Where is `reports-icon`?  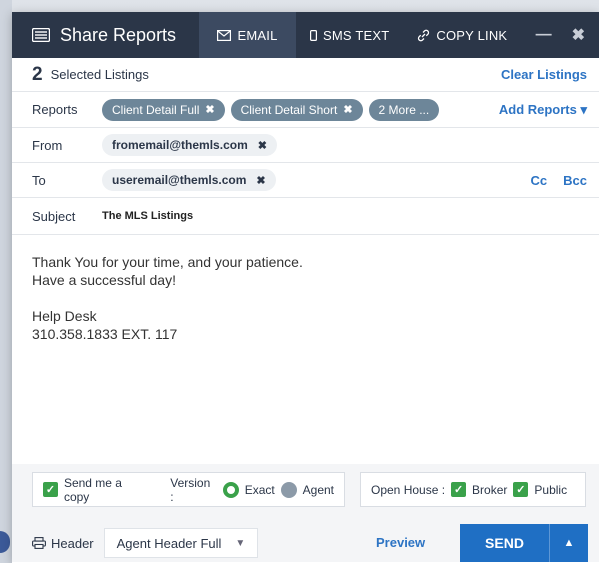 reports-icon is located at coordinates (41, 35).